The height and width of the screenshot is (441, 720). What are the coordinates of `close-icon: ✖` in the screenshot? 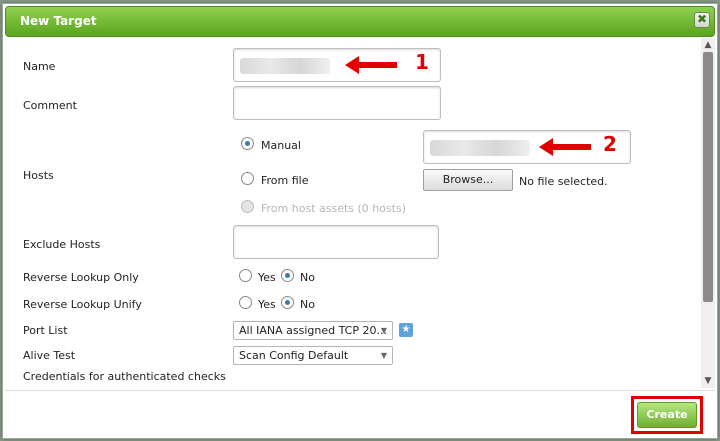 It's located at (702, 20).